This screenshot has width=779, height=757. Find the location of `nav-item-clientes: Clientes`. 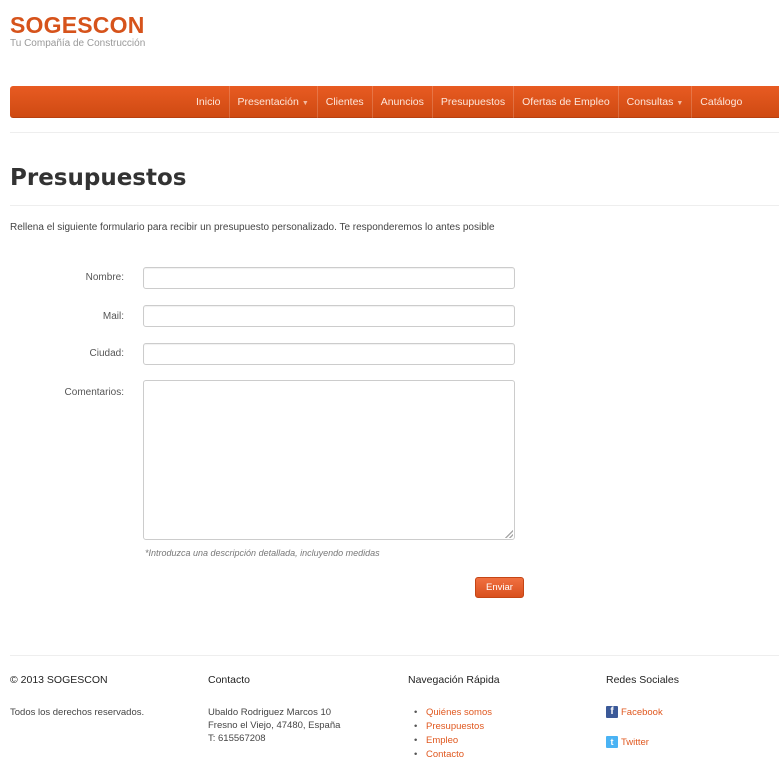

nav-item-clientes: Clientes is located at coordinates (345, 102).